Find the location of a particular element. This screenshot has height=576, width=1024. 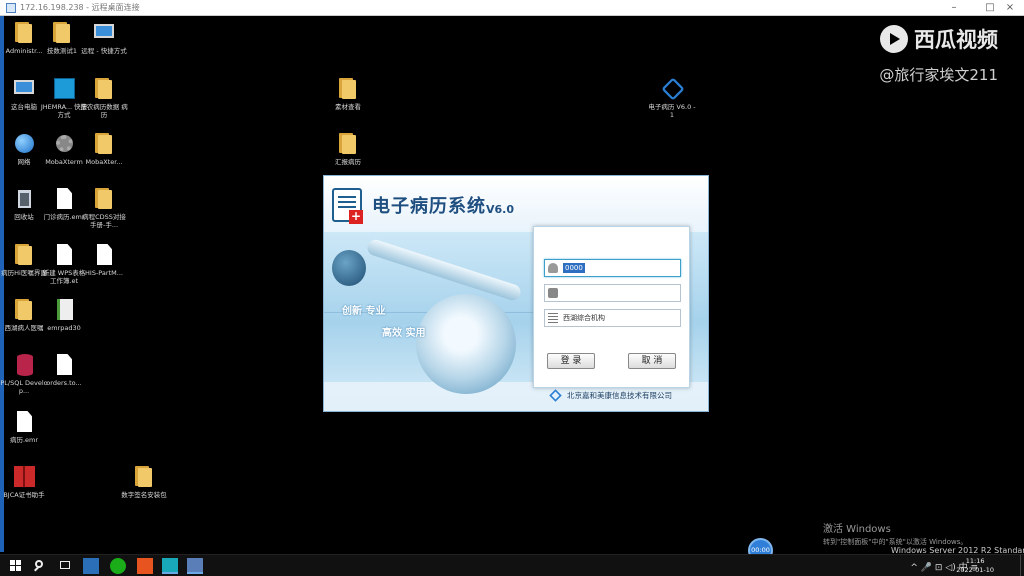

slogan-innovation: 创新 专业 is located at coordinates (364, 311).